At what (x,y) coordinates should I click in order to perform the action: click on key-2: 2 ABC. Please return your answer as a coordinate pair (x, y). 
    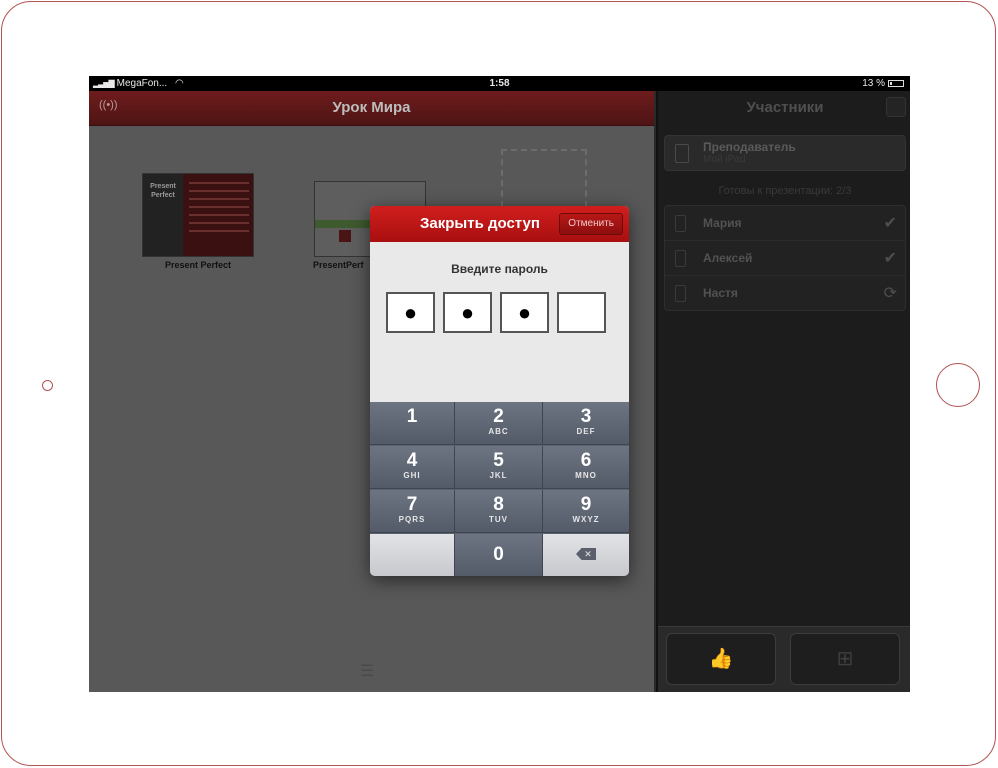
    Looking at the image, I should click on (499, 423).